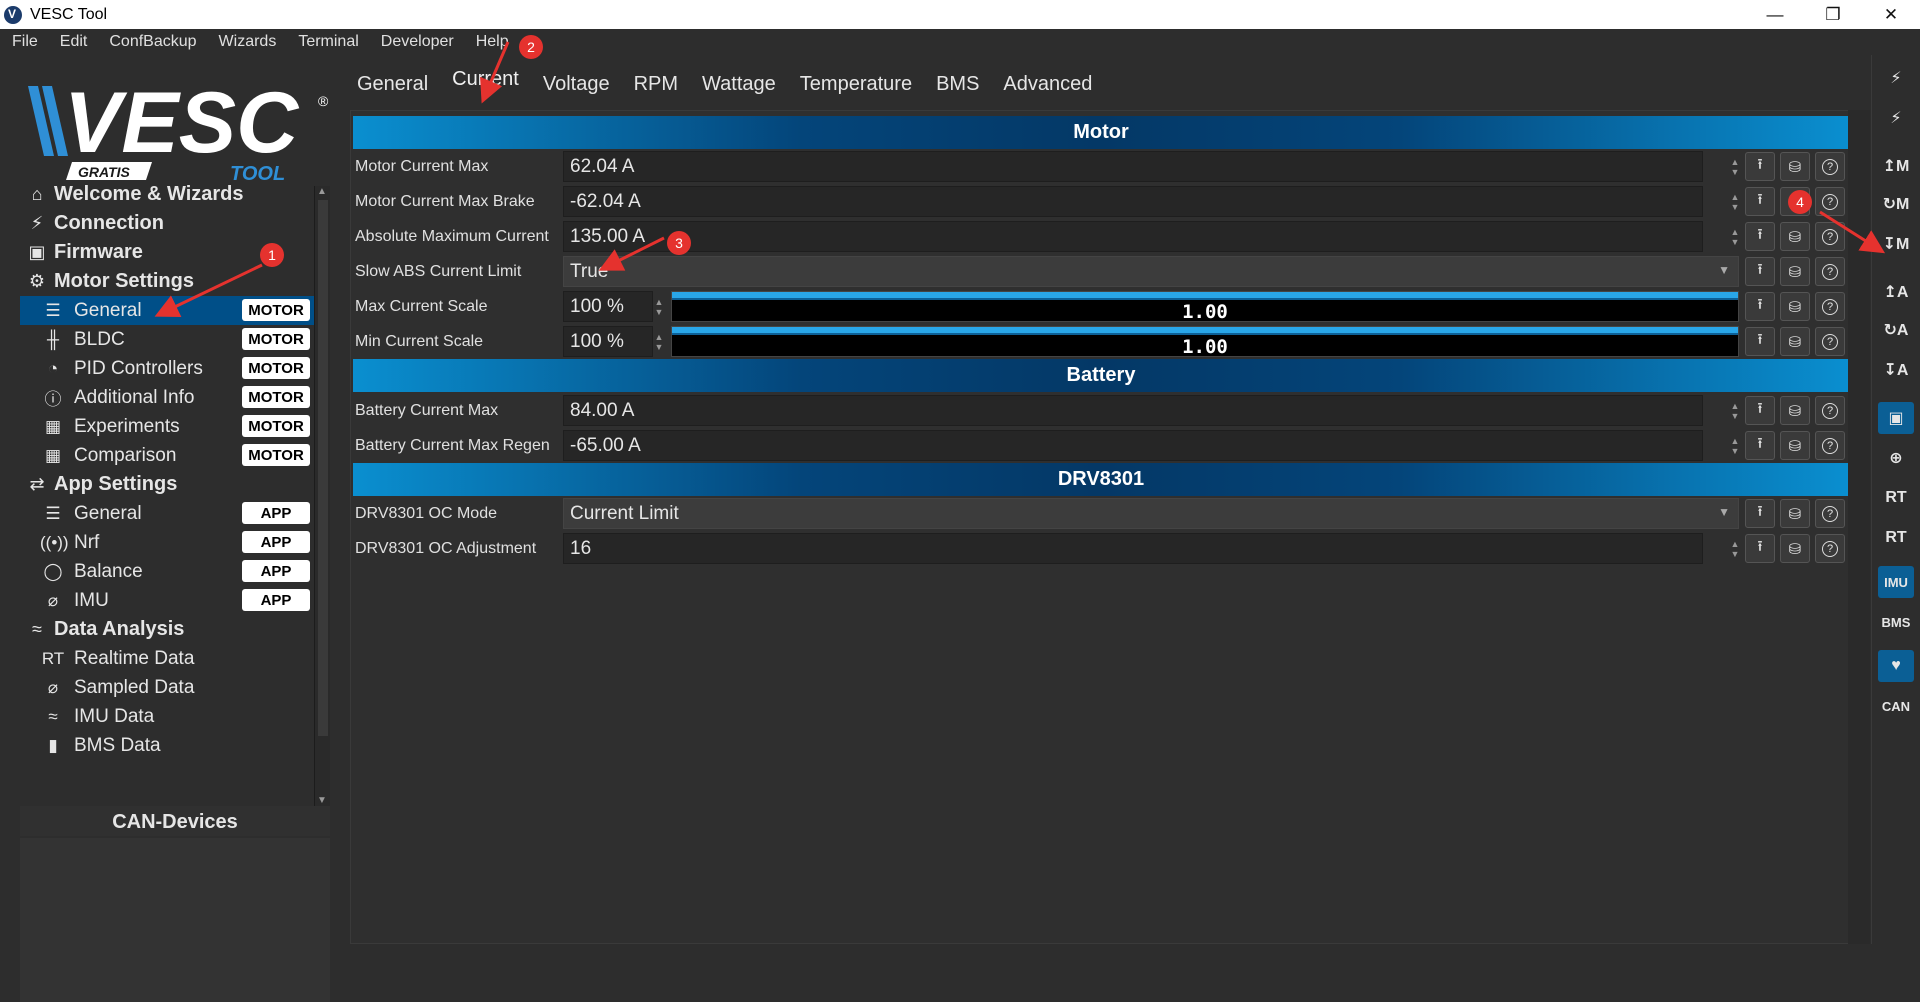  Describe the element at coordinates (25, 42) in the screenshot. I see `menu-file: File` at that location.